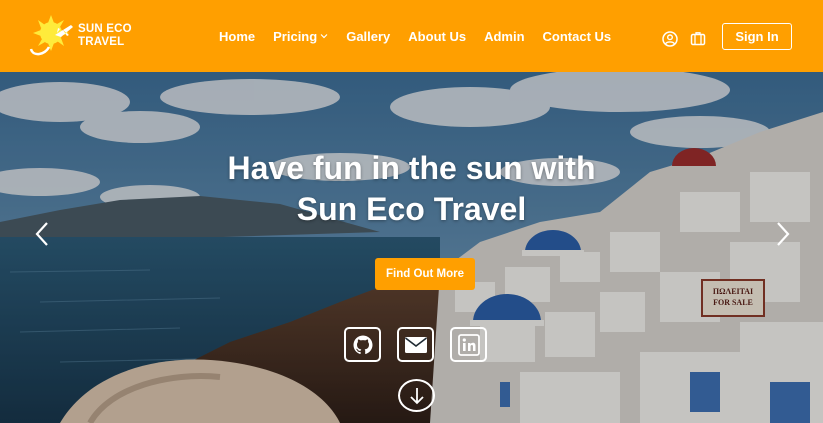 The height and width of the screenshot is (423, 823). I want to click on github-icon, so click(362, 344).